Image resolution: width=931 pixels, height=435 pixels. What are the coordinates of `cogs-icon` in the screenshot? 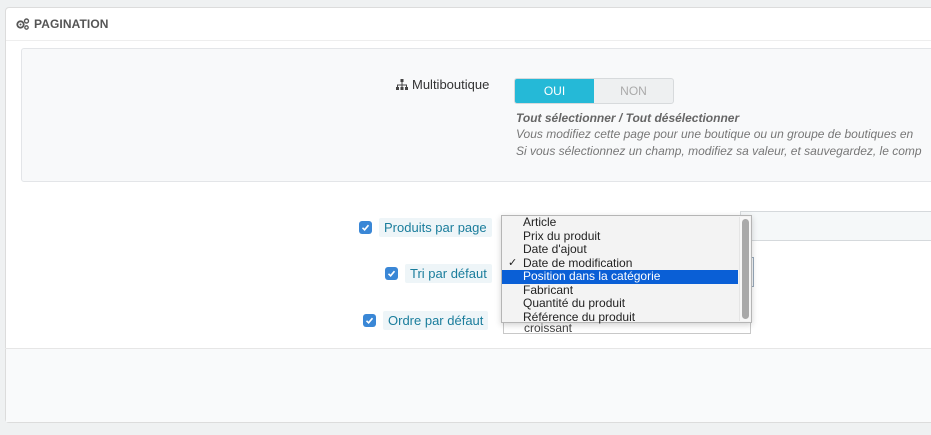 It's located at (23, 24).